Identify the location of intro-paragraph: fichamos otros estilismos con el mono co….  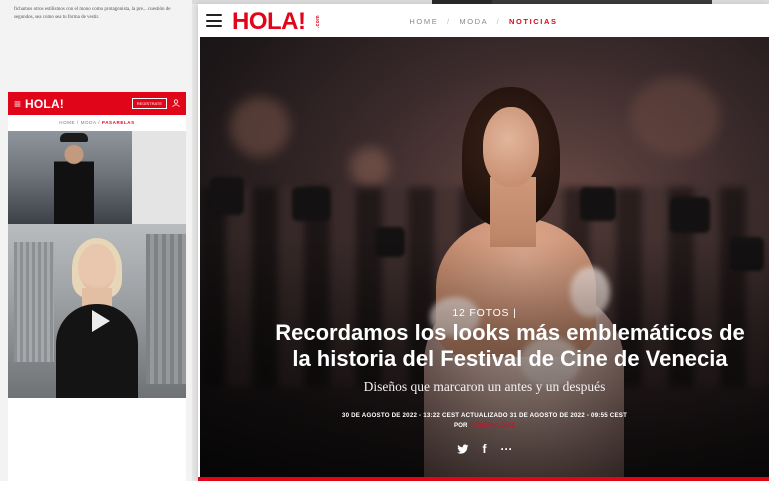
(92, 13).